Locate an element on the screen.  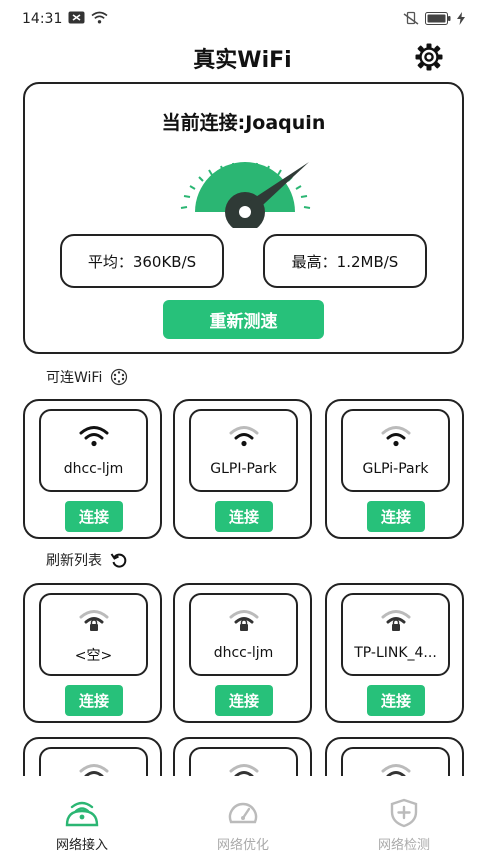
available-wifi-header: 可连WiFi is located at coordinates (87, 377).